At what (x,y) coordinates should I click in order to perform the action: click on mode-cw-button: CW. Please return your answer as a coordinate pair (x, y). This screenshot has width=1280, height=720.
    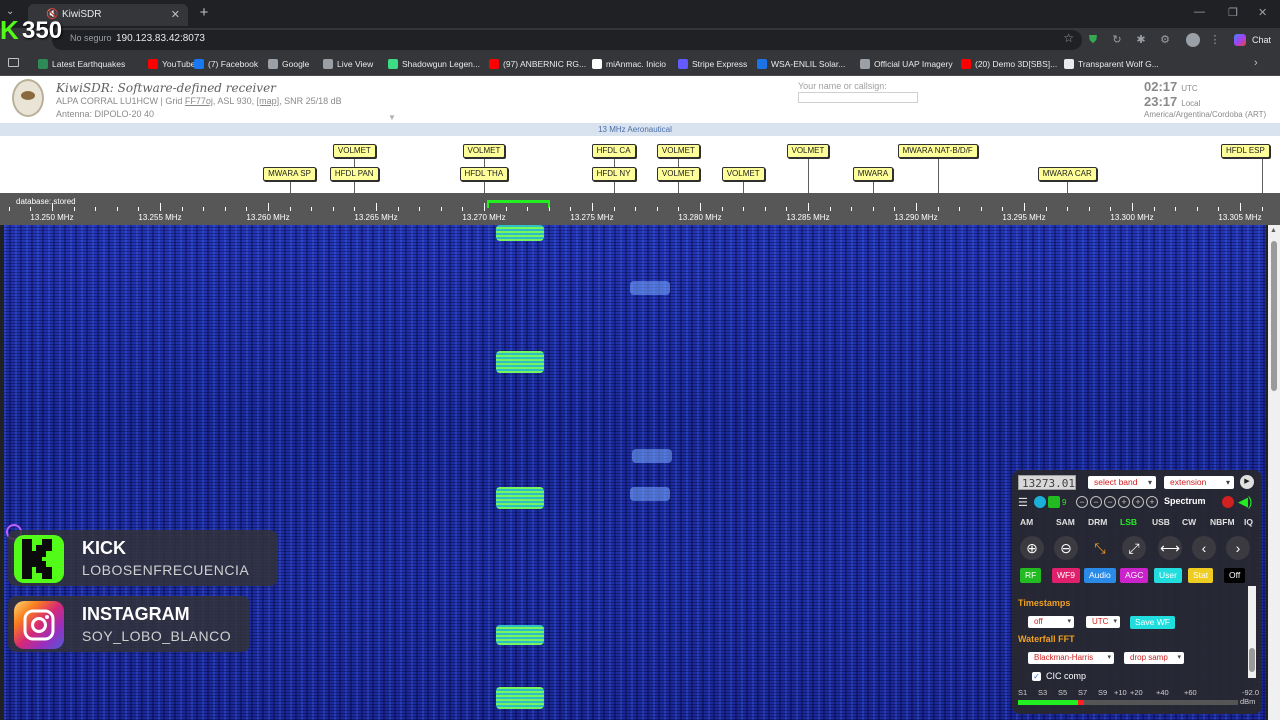
    Looking at the image, I should click on (1189, 522).